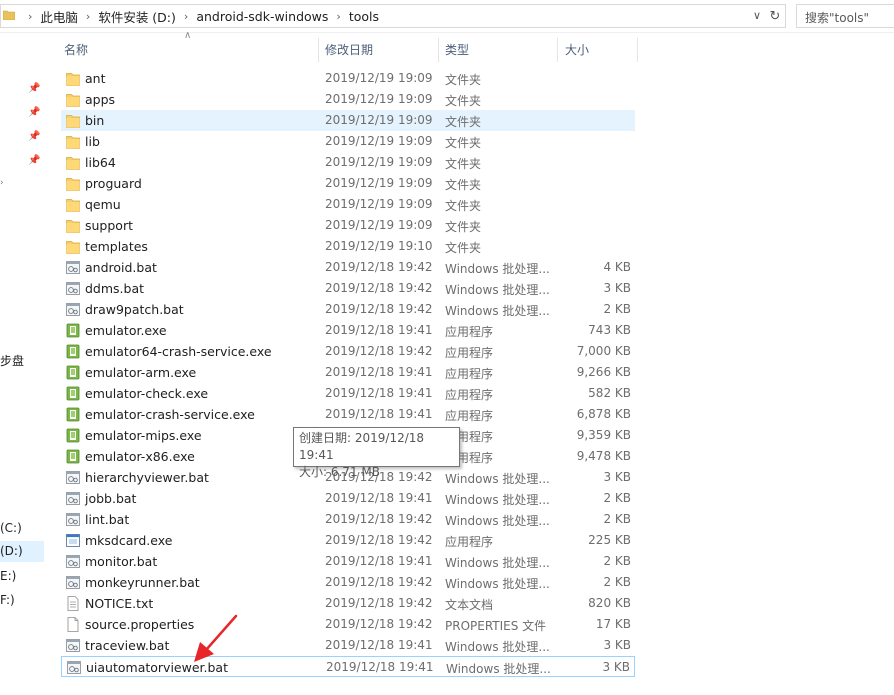 The width and height of the screenshot is (894, 695). What do you see at coordinates (603, 414) in the screenshot?
I see `file-size: 6,878 KB` at bounding box center [603, 414].